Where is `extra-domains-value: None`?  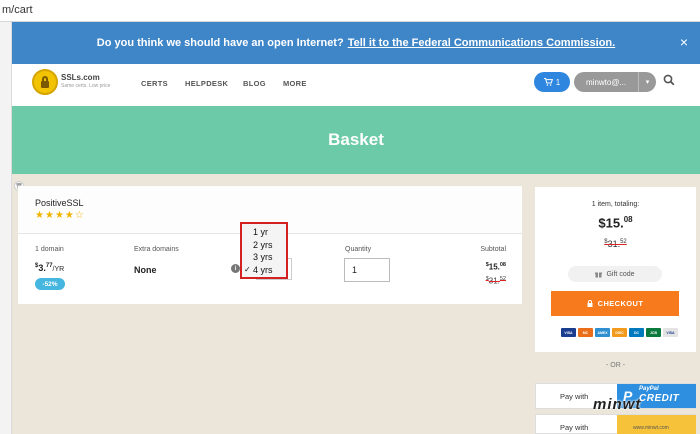 extra-domains-value: None is located at coordinates (145, 270).